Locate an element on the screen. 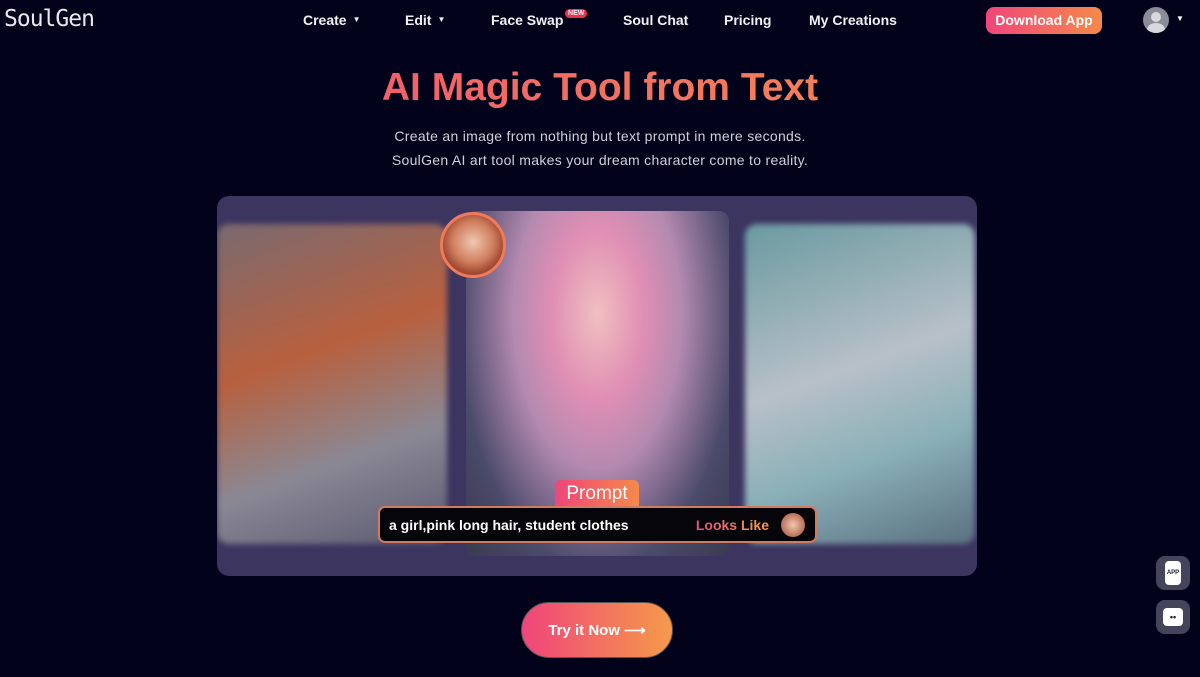  looks-like-face-thumbnail is located at coordinates (793, 525).